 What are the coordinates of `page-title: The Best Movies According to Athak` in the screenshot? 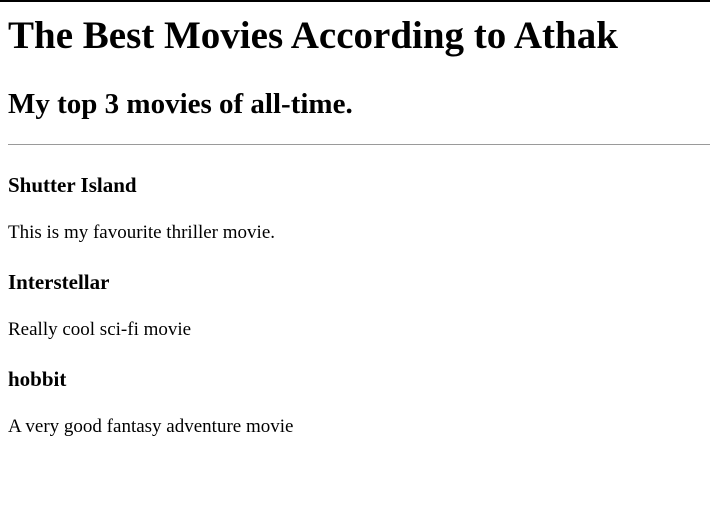 It's located at (313, 35).